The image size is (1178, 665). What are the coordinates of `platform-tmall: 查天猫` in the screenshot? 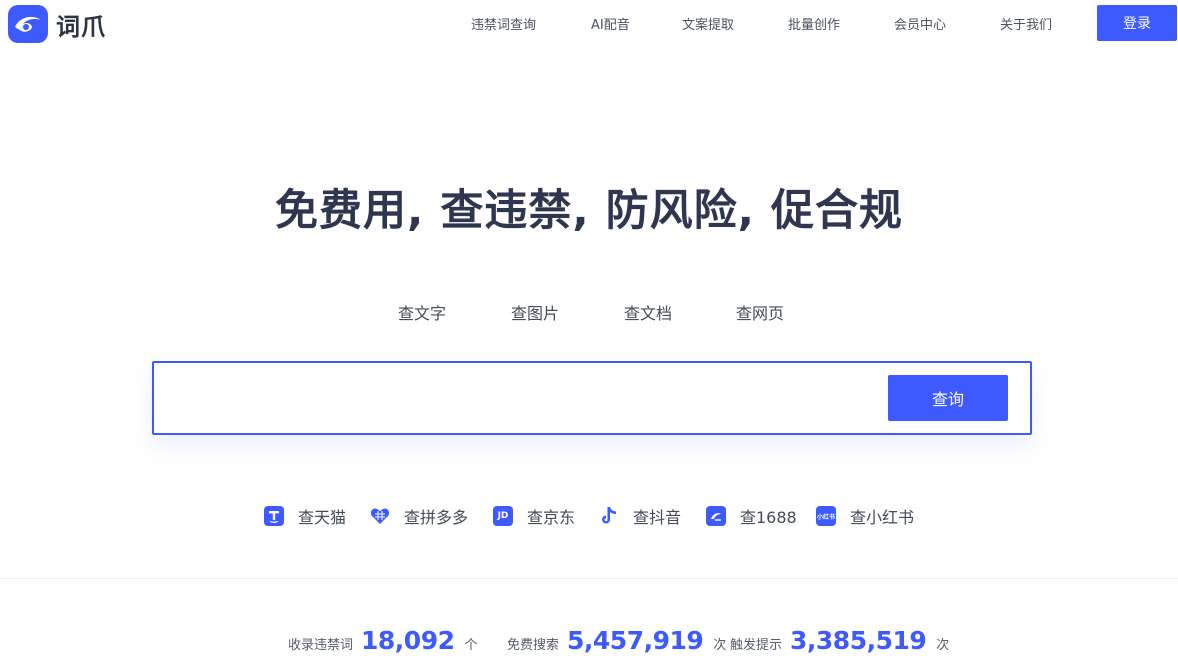 It's located at (305, 516).